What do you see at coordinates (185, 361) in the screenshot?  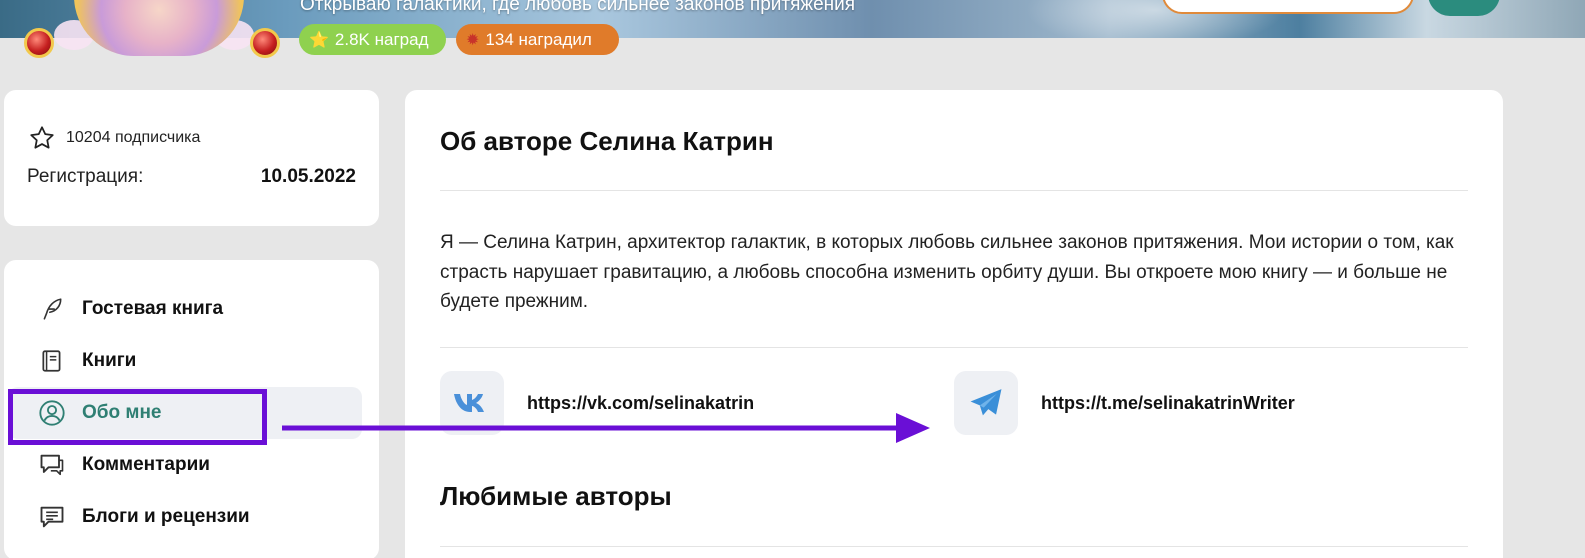 I see `nav-item-books: Книги` at bounding box center [185, 361].